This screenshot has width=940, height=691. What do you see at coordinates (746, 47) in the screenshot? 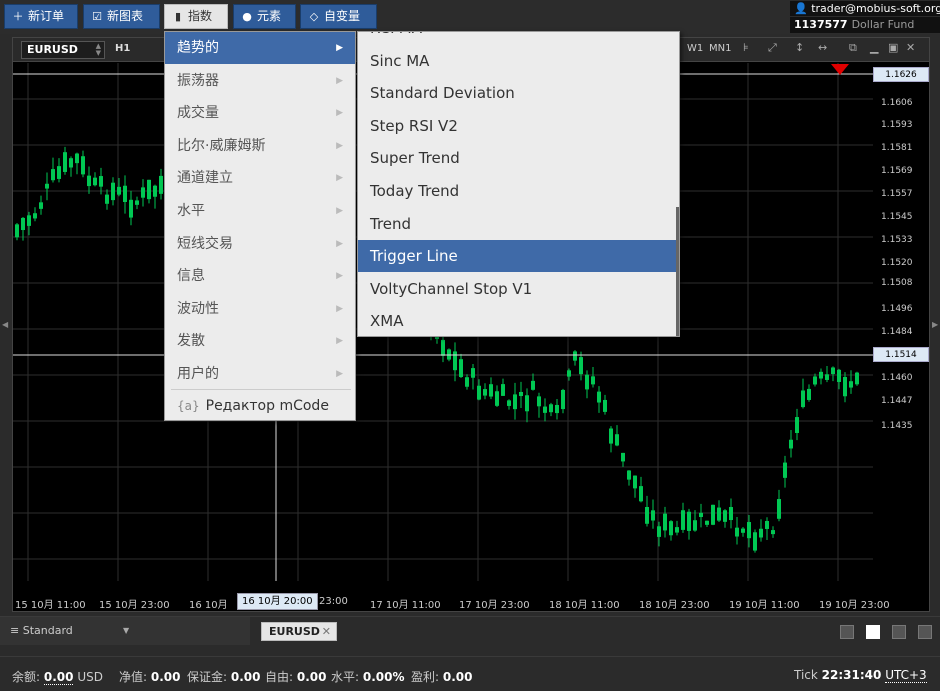
I see `chart-type-icon: ⊧` at bounding box center [746, 47].